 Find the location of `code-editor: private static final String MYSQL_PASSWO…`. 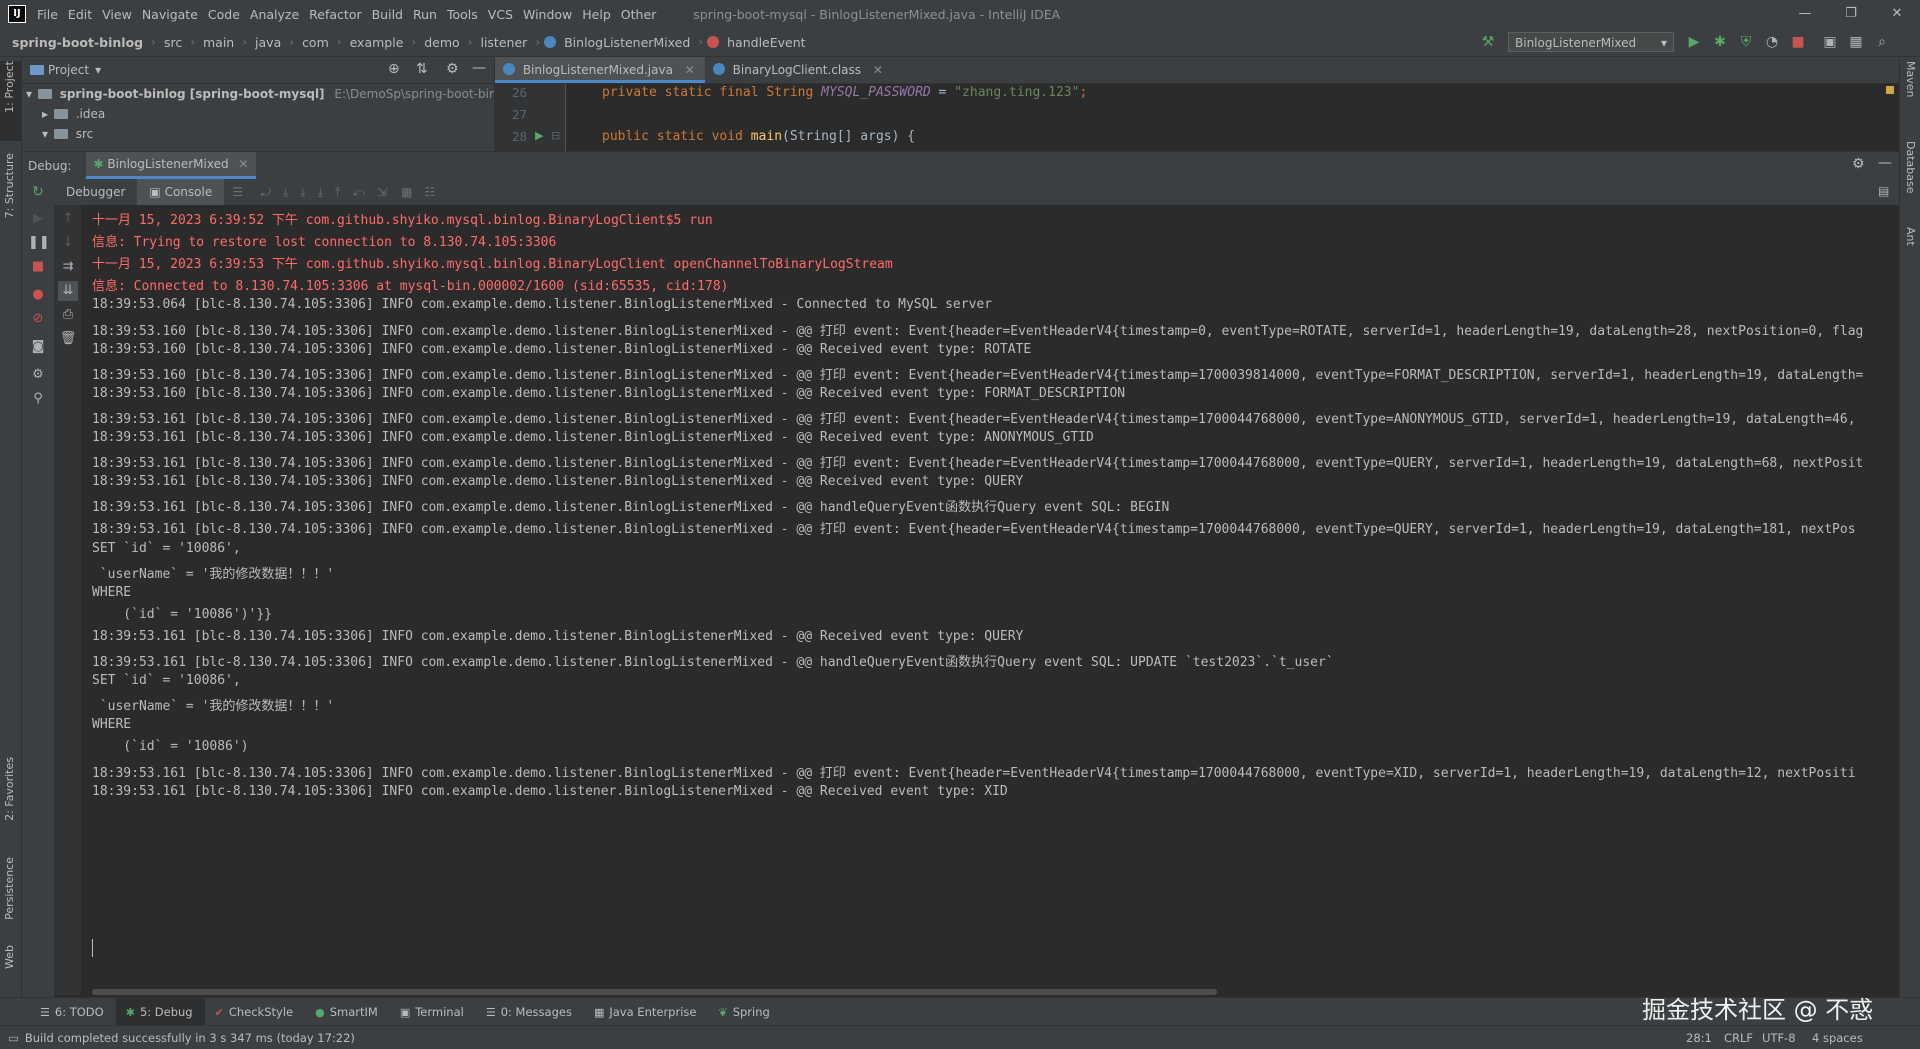

code-editor: private static final String MYSQL_PASSWO… is located at coordinates (1232, 117).